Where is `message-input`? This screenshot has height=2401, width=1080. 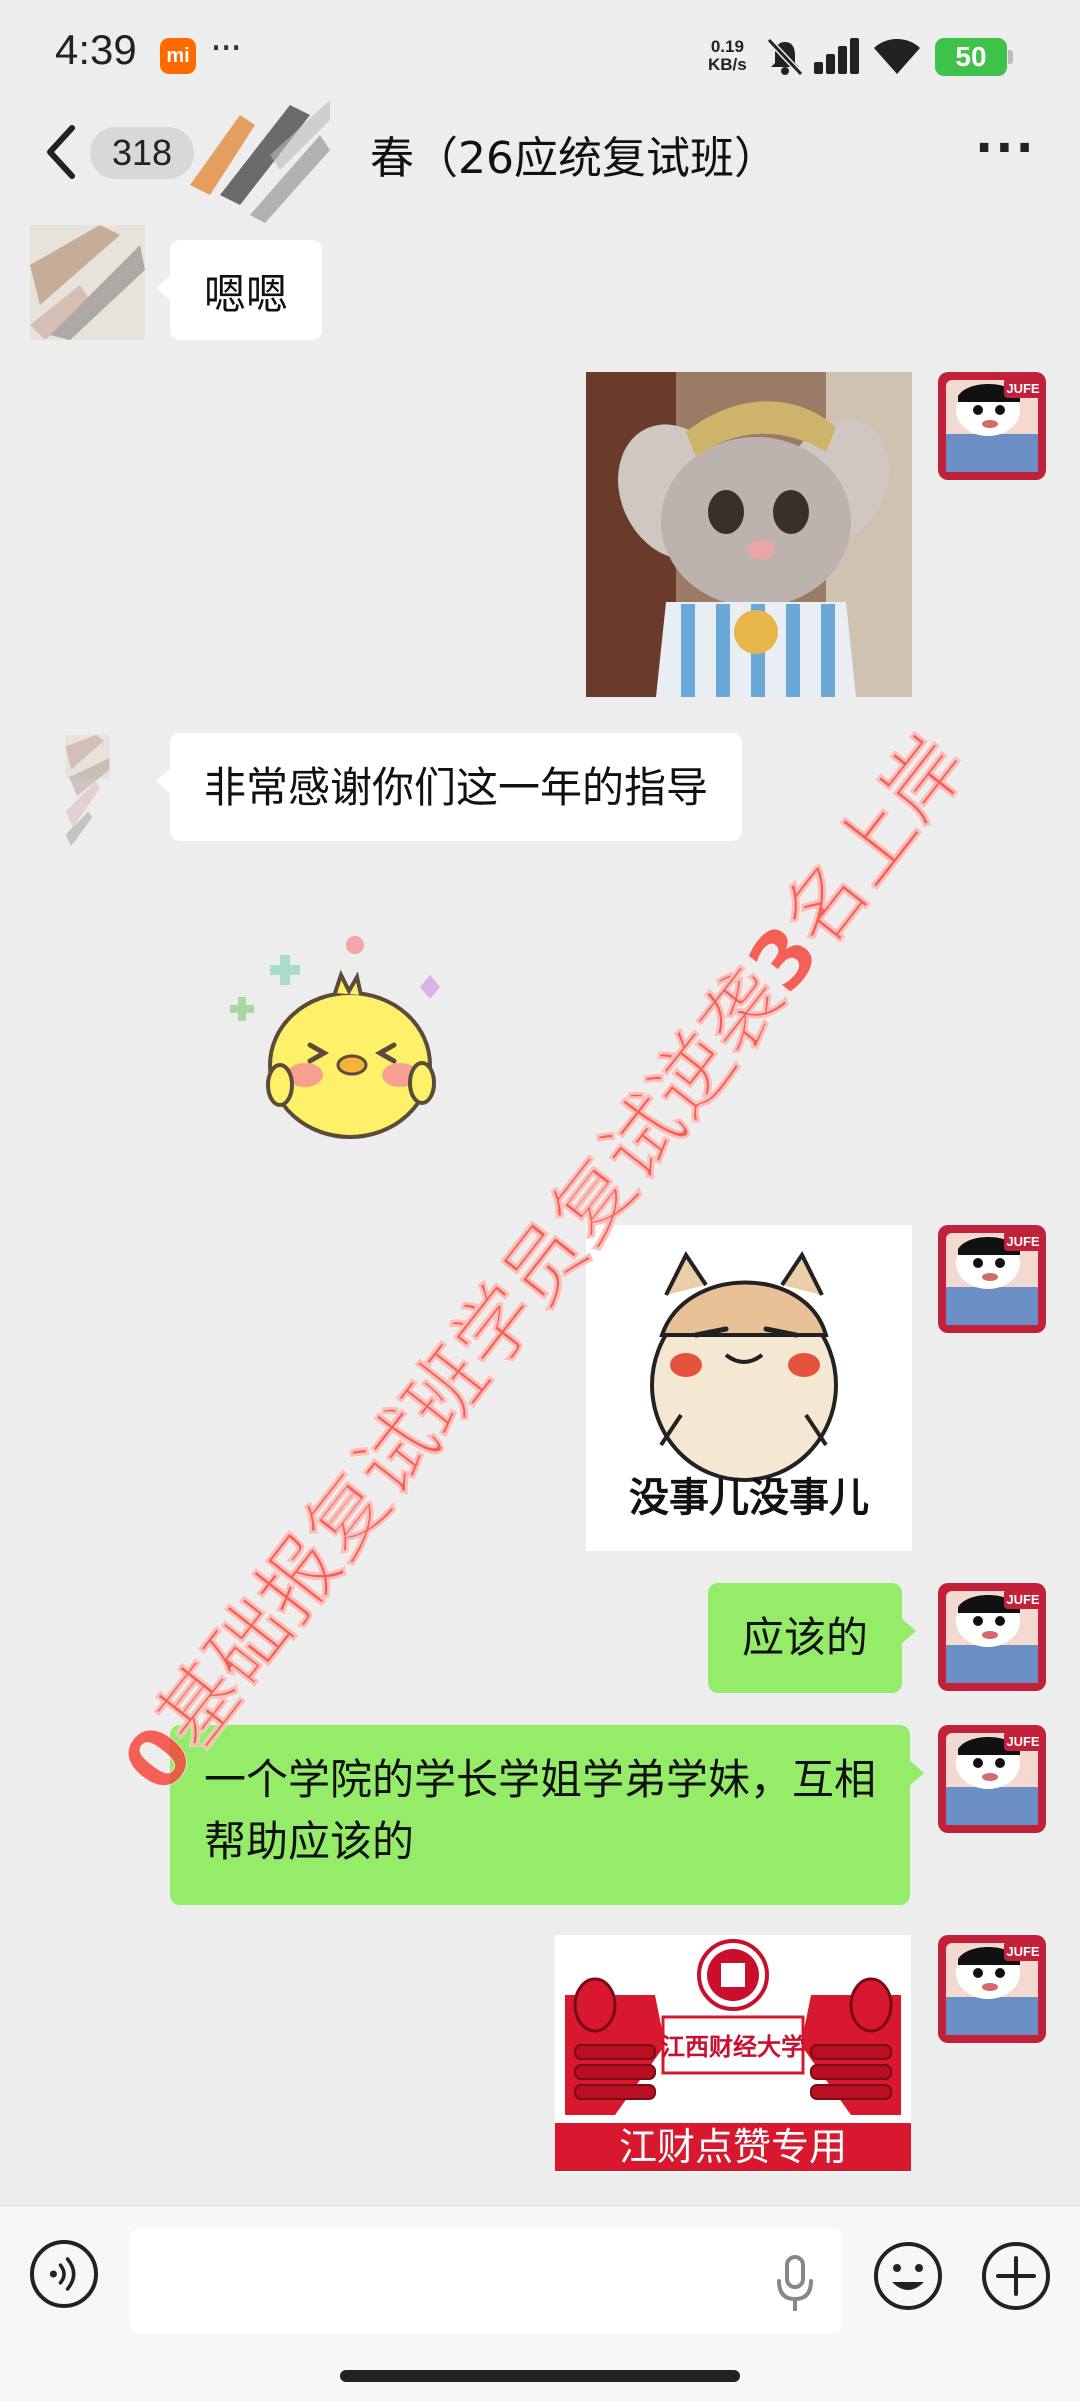
message-input is located at coordinates (486, 2281).